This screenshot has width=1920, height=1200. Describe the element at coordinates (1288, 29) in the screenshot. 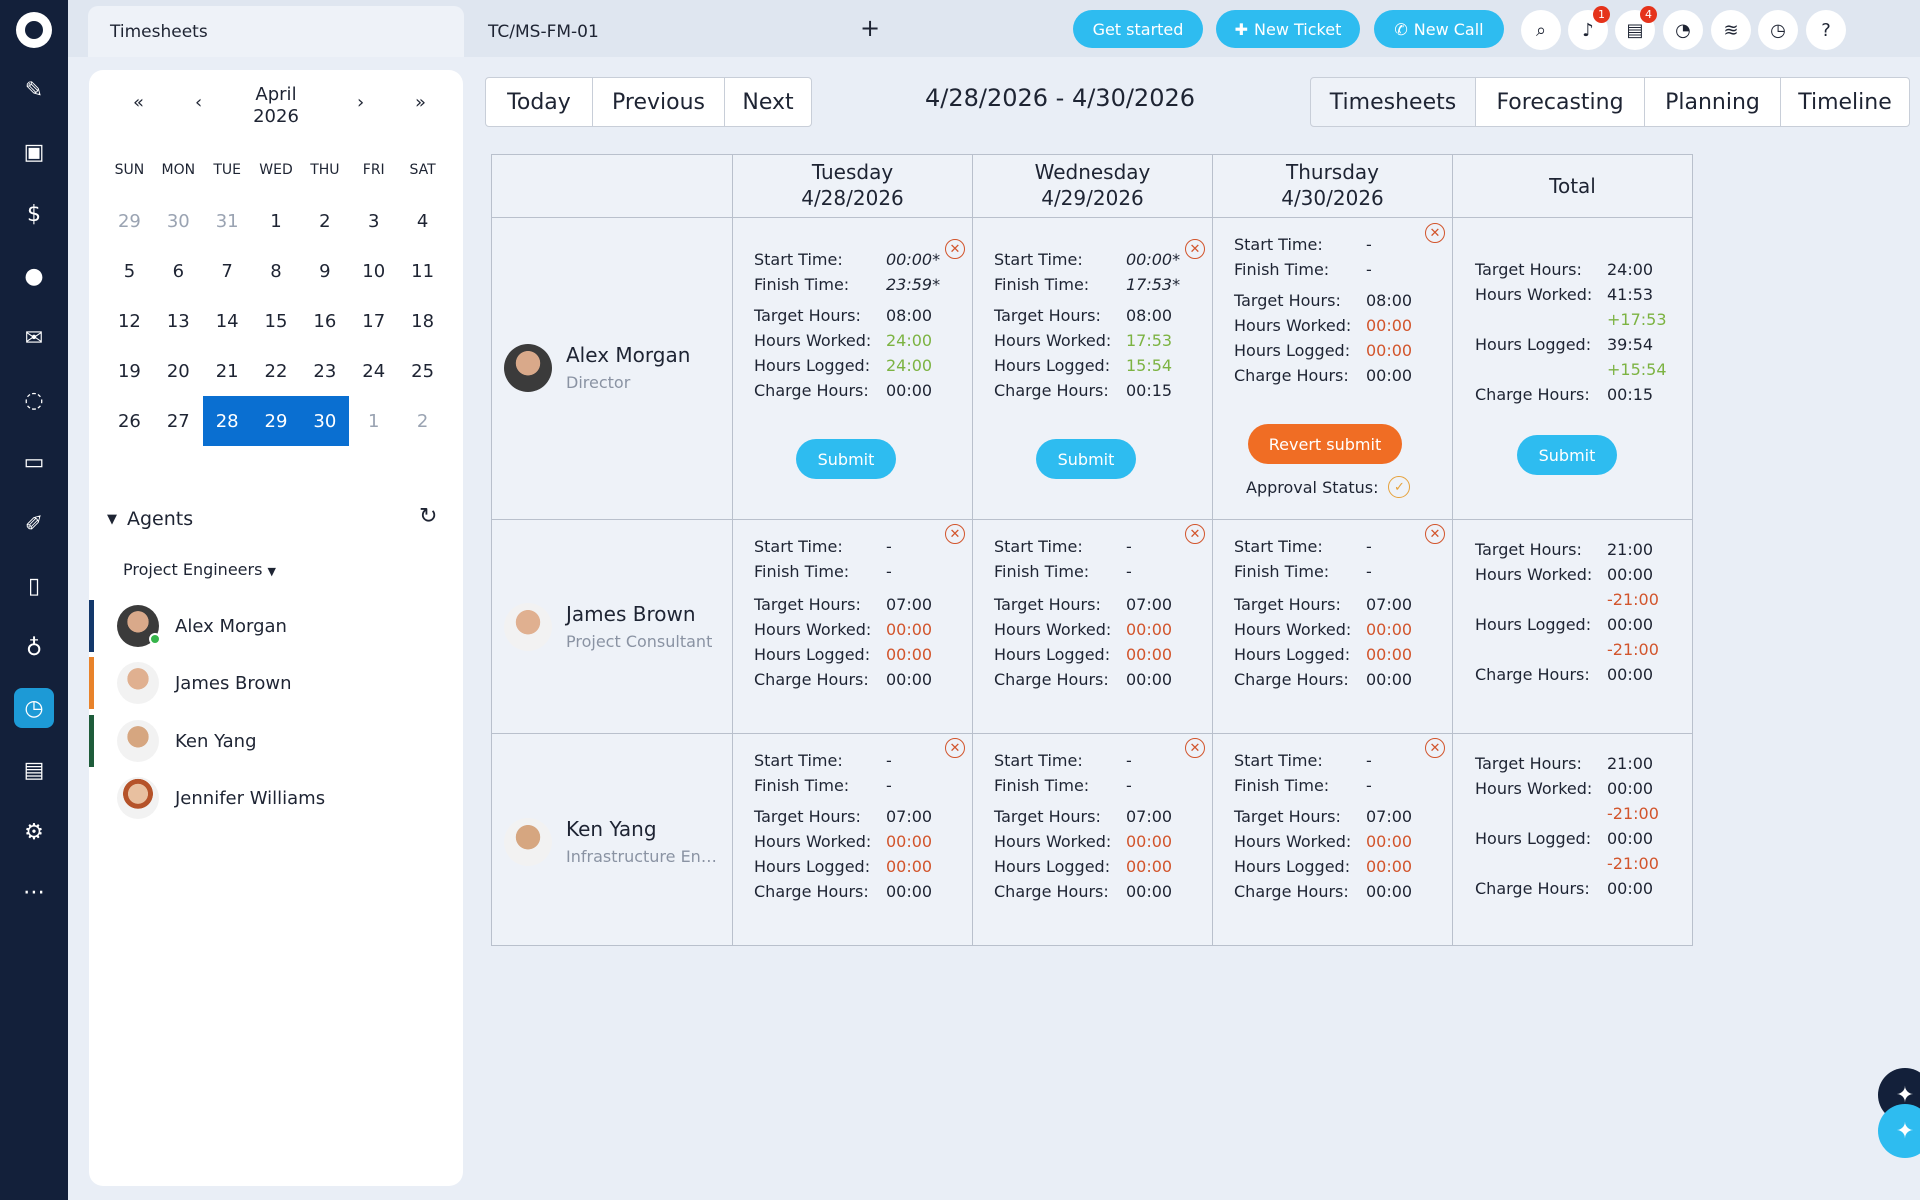

I see `new-ticket-button: ✚ New Ticket` at that location.